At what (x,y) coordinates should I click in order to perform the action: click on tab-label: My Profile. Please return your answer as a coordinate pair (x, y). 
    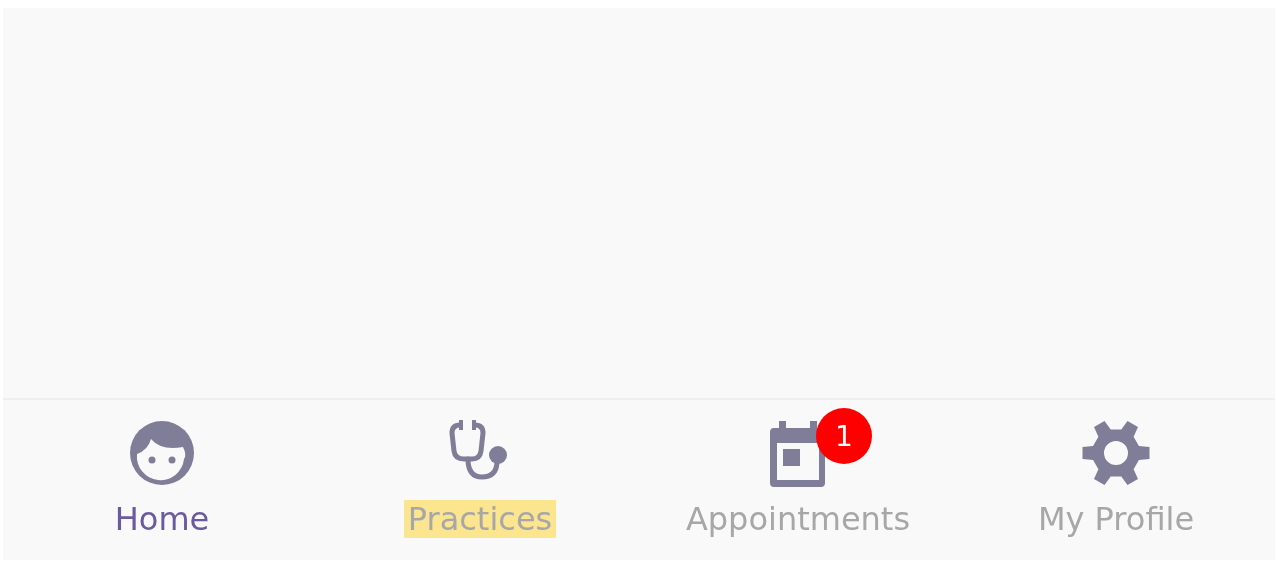
    Looking at the image, I should click on (1116, 519).